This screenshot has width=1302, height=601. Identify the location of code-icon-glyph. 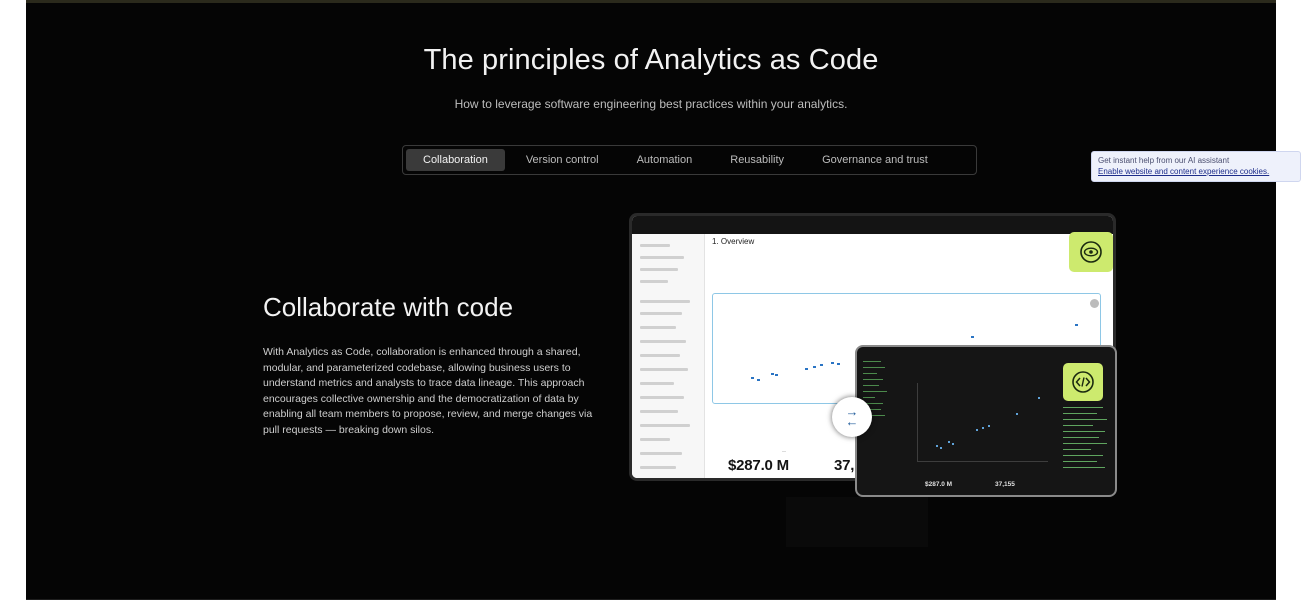
(1083, 382).